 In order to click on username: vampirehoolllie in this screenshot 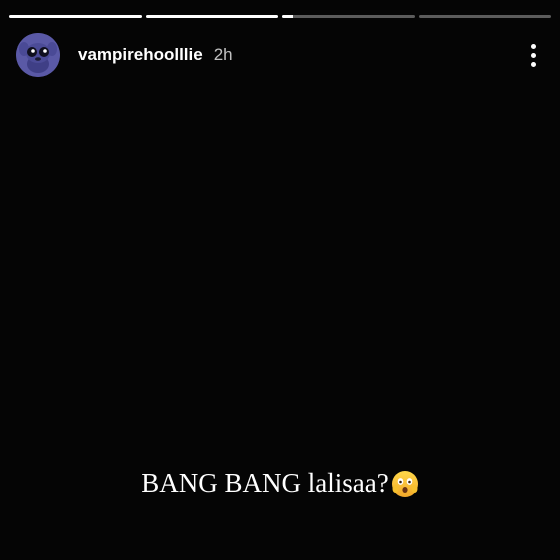, I will do `click(140, 55)`.